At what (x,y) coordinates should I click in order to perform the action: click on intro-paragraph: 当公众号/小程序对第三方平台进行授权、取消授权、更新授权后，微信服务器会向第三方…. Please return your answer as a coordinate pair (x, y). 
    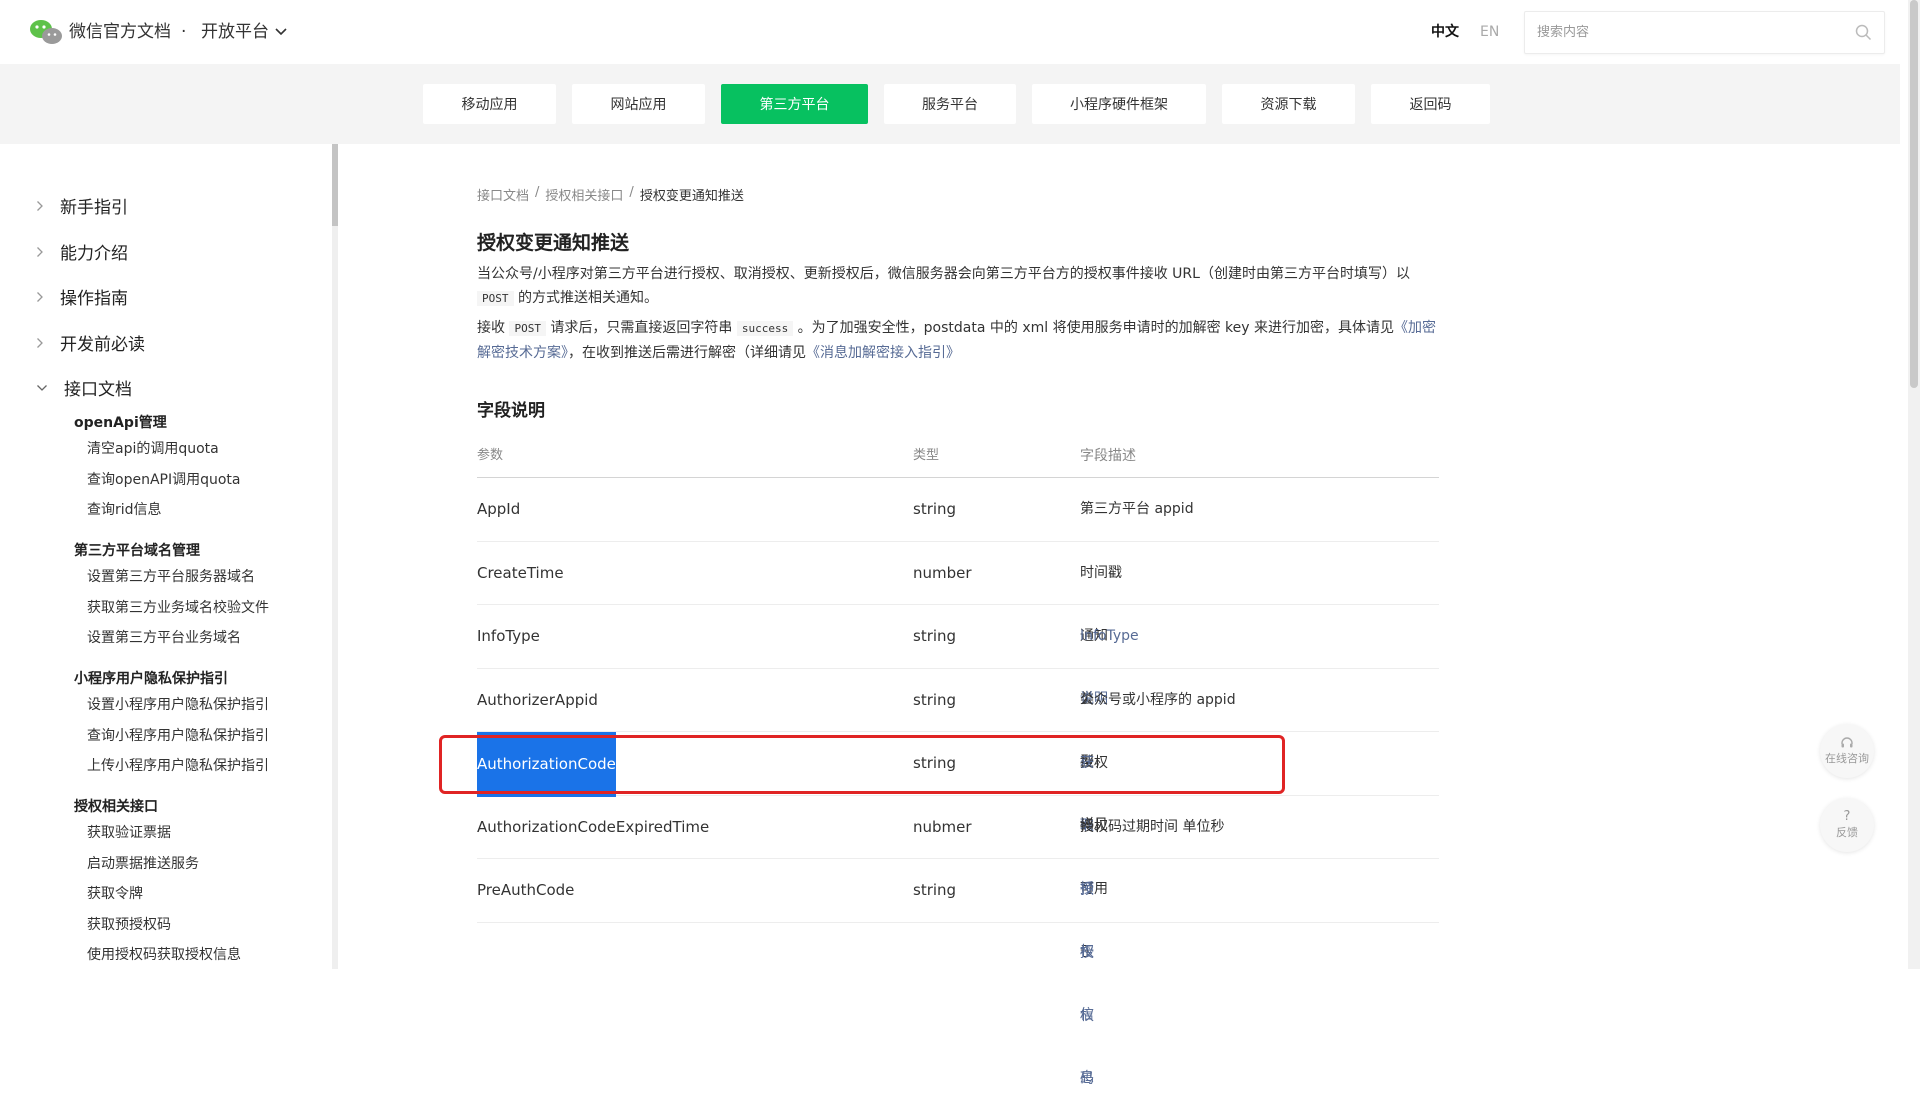
    Looking at the image, I should click on (958, 286).